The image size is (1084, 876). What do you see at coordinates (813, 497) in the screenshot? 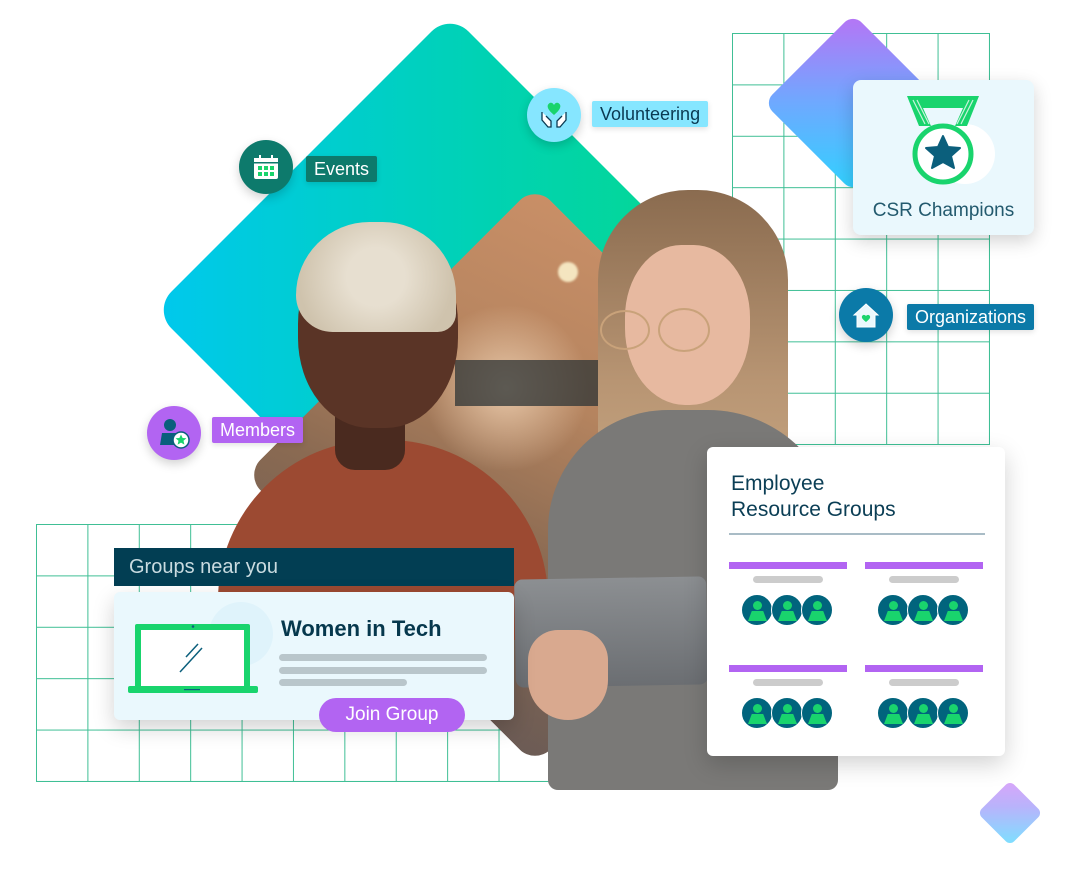
I see `erg-card-title: Employee Resource Groups` at bounding box center [813, 497].